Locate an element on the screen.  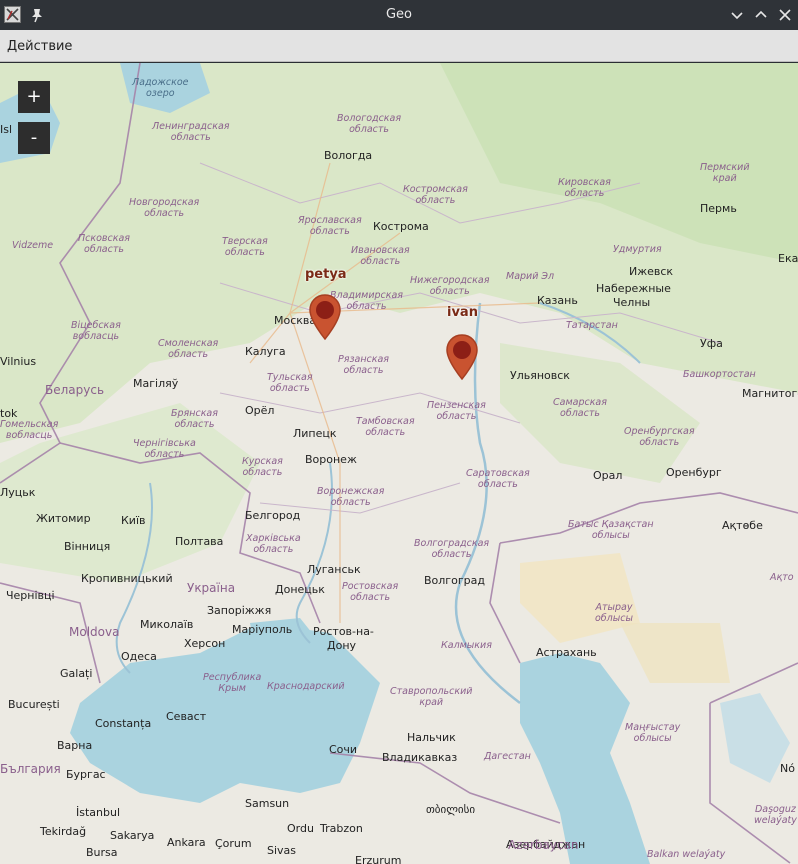
region-label: Башкортостан is located at coordinates (719, 374).